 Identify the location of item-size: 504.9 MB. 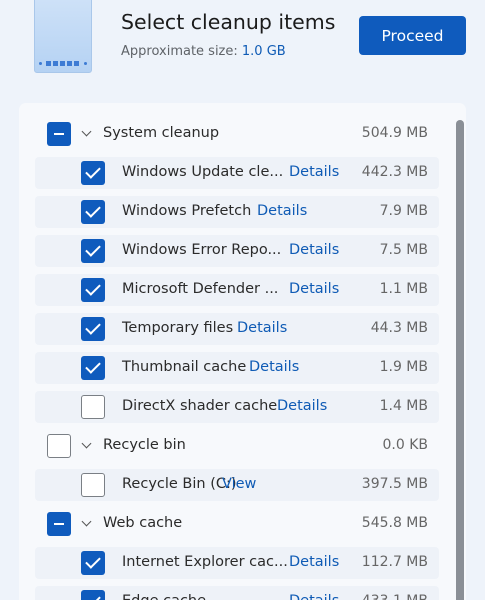
(394, 133).